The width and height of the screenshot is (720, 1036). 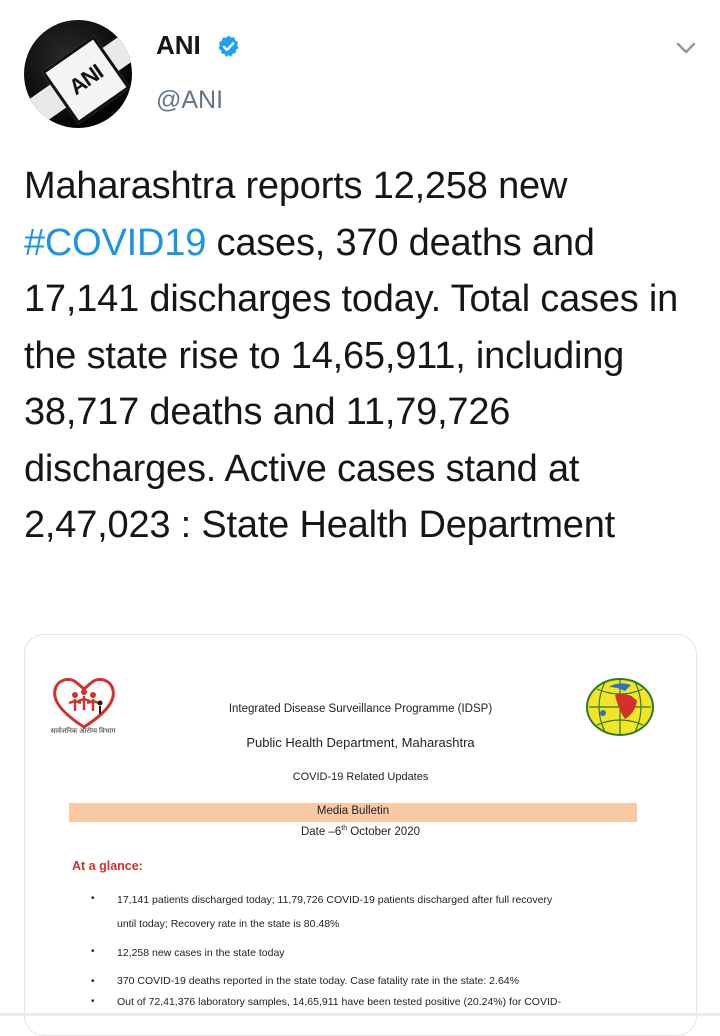 I want to click on verified-badge-icon, so click(x=228, y=46).